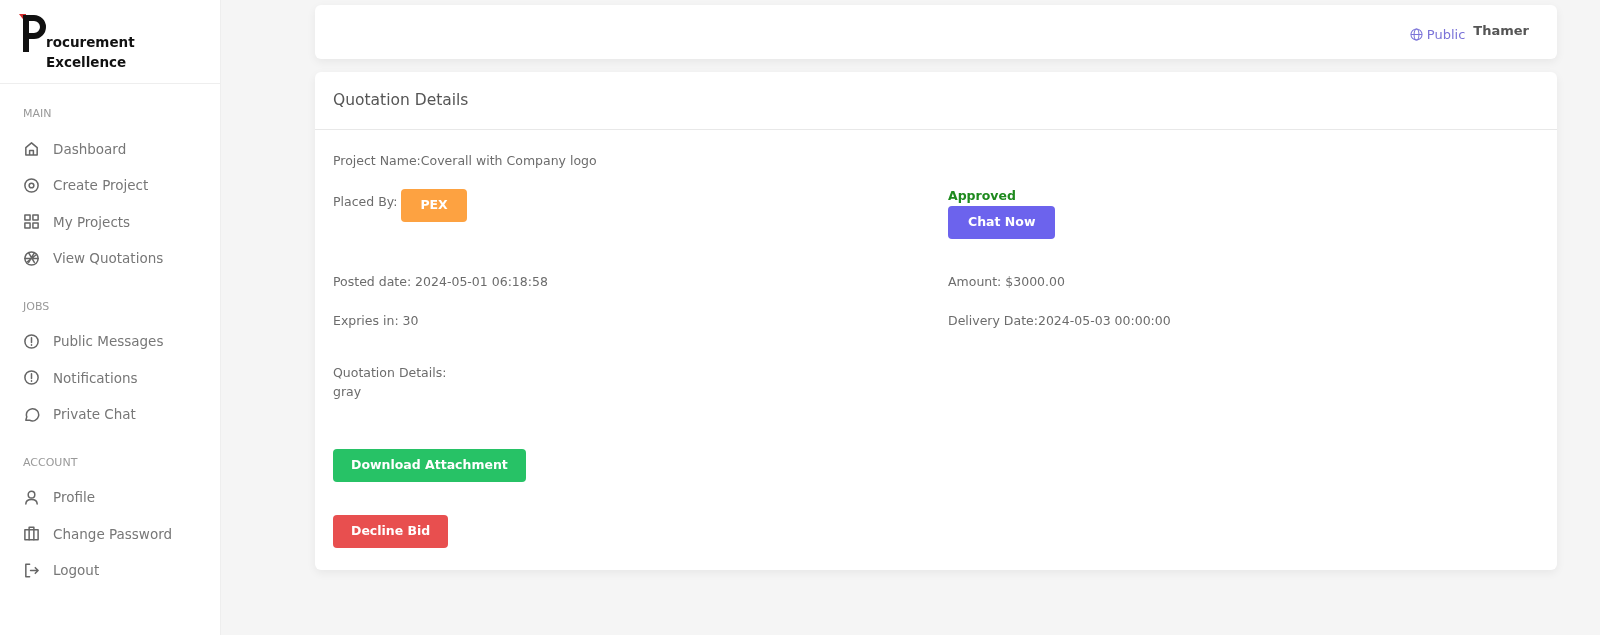 The image size is (1600, 635). Describe the element at coordinates (110, 341) in the screenshot. I see `sidebar-item: Public Messages` at that location.